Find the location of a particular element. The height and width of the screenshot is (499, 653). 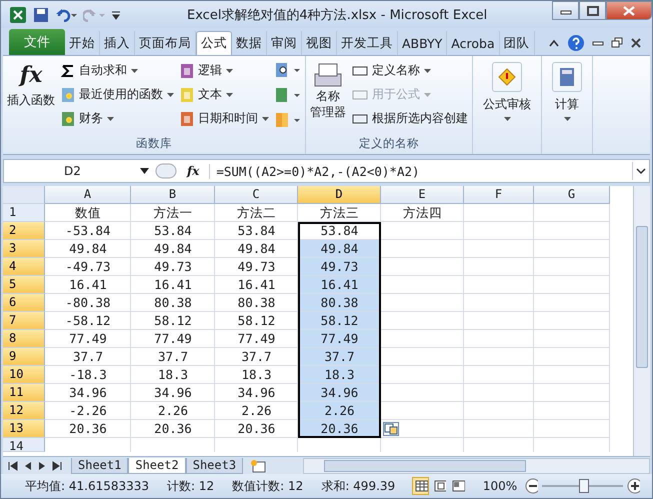

group-label: 函数库 is located at coordinates (154, 144).